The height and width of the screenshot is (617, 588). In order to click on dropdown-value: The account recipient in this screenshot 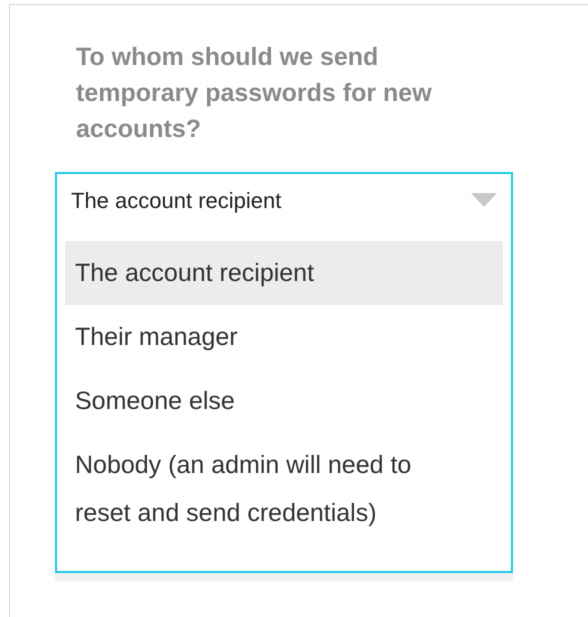, I will do `click(176, 200)`.